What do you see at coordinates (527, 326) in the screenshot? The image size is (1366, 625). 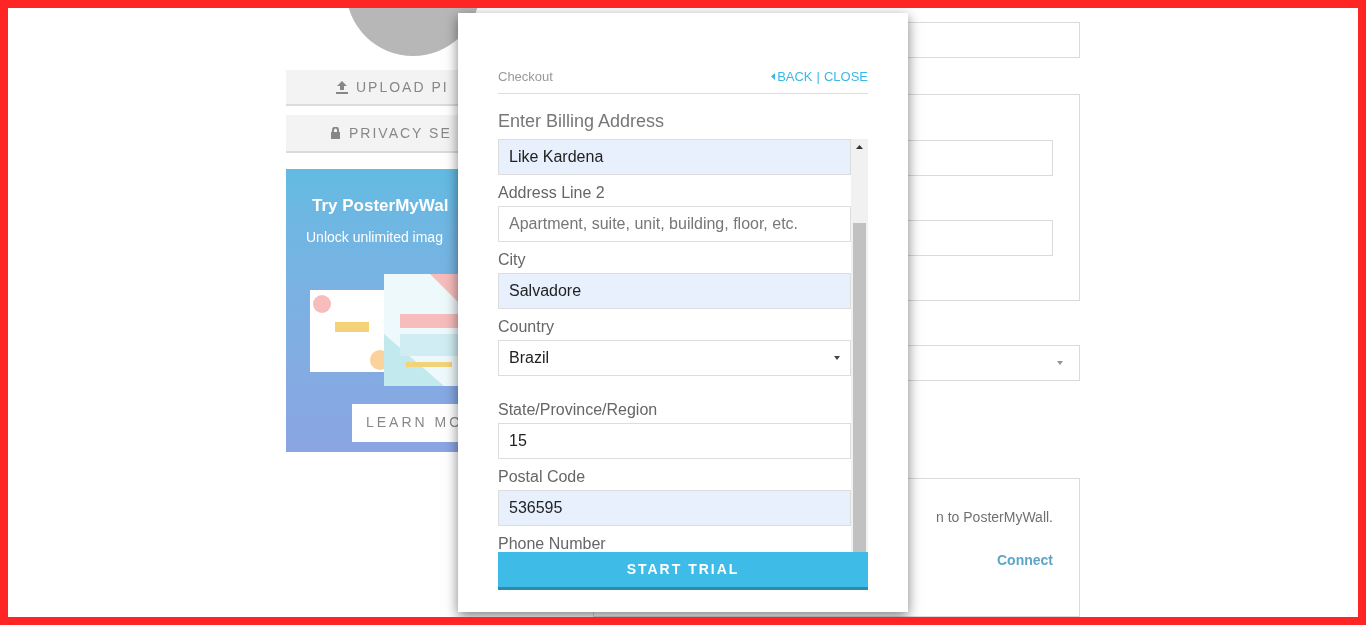 I see `field-label: Country` at bounding box center [527, 326].